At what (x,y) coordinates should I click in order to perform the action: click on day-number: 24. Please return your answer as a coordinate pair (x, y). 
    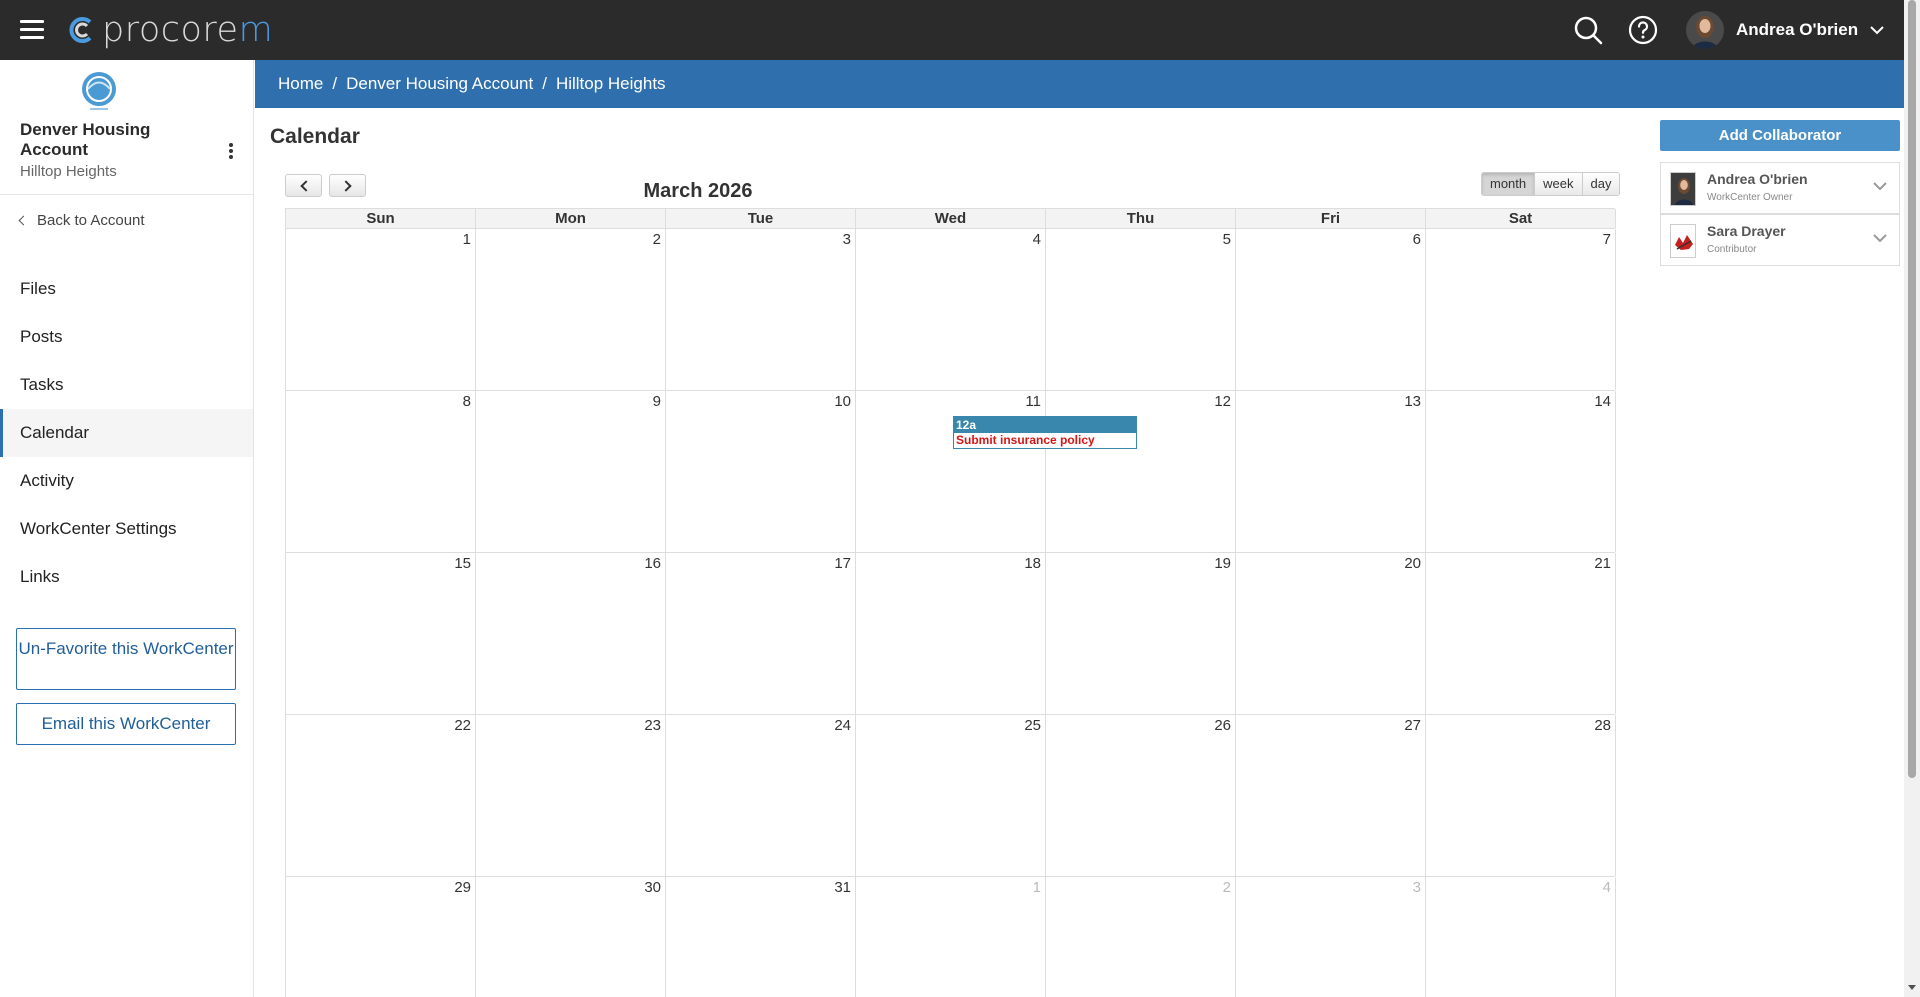
    Looking at the image, I should click on (842, 725).